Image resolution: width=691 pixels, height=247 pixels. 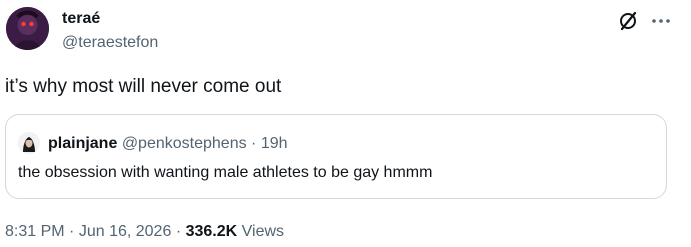 What do you see at coordinates (184, 143) in the screenshot?
I see `quoted-author-handle: @penkostephens` at bounding box center [184, 143].